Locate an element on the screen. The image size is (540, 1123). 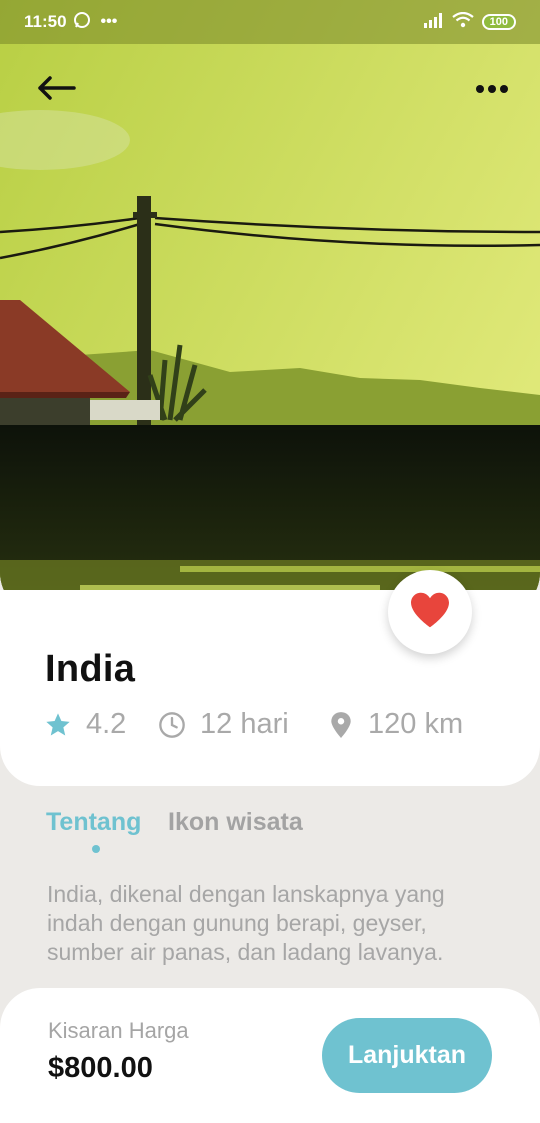
continue-button: Lanjuktan is located at coordinates (407, 1055).